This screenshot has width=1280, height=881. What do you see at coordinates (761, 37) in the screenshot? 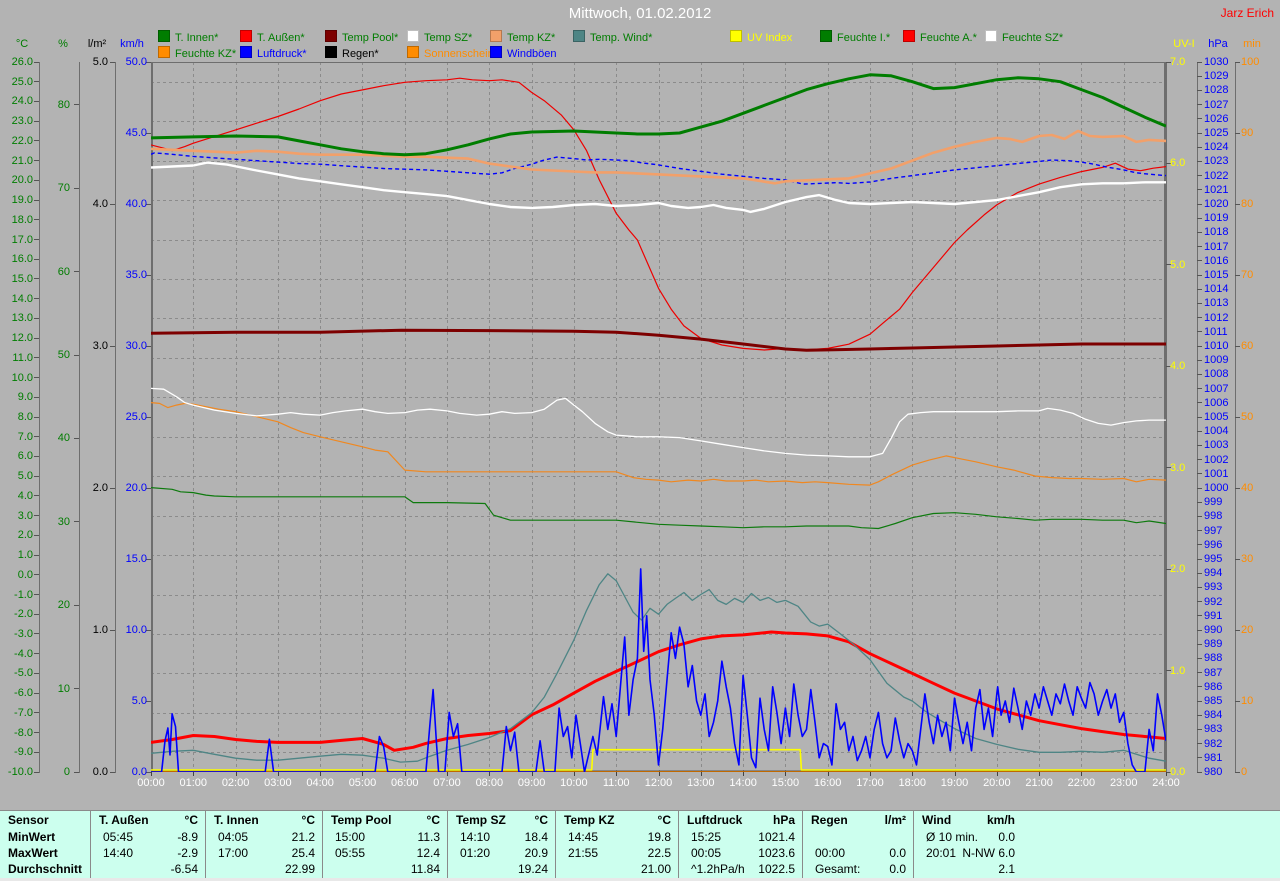
I see `legend-item-uvindex: UV Index` at bounding box center [761, 37].